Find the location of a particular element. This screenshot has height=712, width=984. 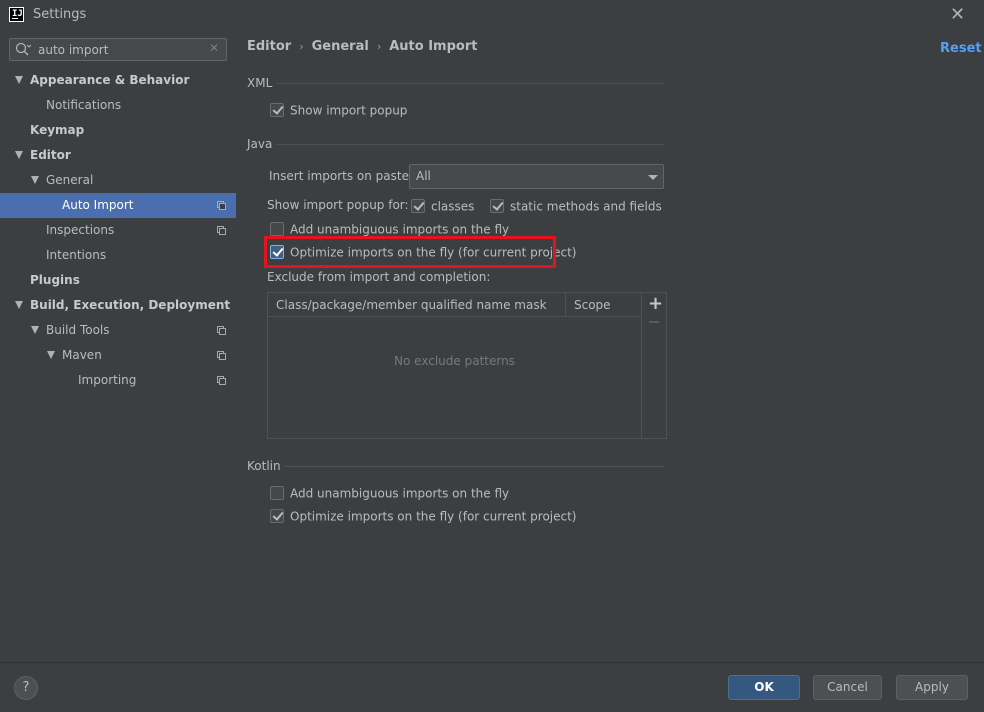

sidebar-item-notifications: Notifications is located at coordinates (118, 105).